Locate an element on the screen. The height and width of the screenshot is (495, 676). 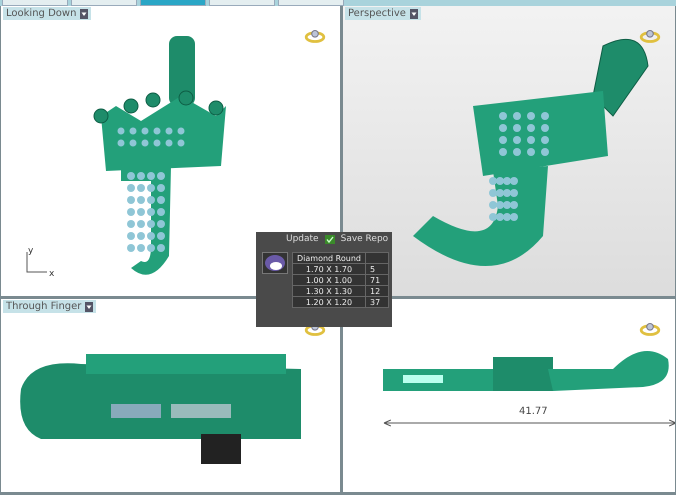
update-button: Update is located at coordinates (302, 239).